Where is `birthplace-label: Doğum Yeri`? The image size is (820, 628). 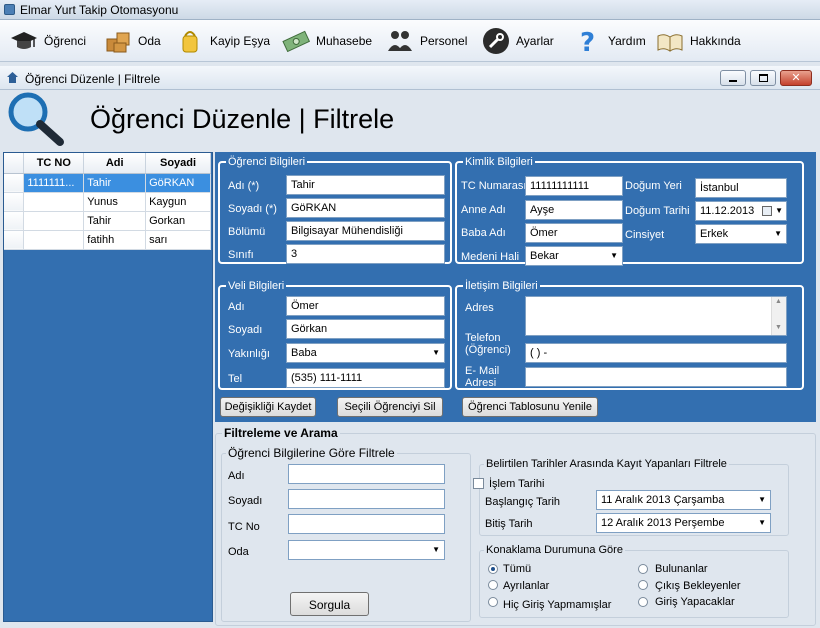
birthplace-label: Doğum Yeri is located at coordinates (653, 186).